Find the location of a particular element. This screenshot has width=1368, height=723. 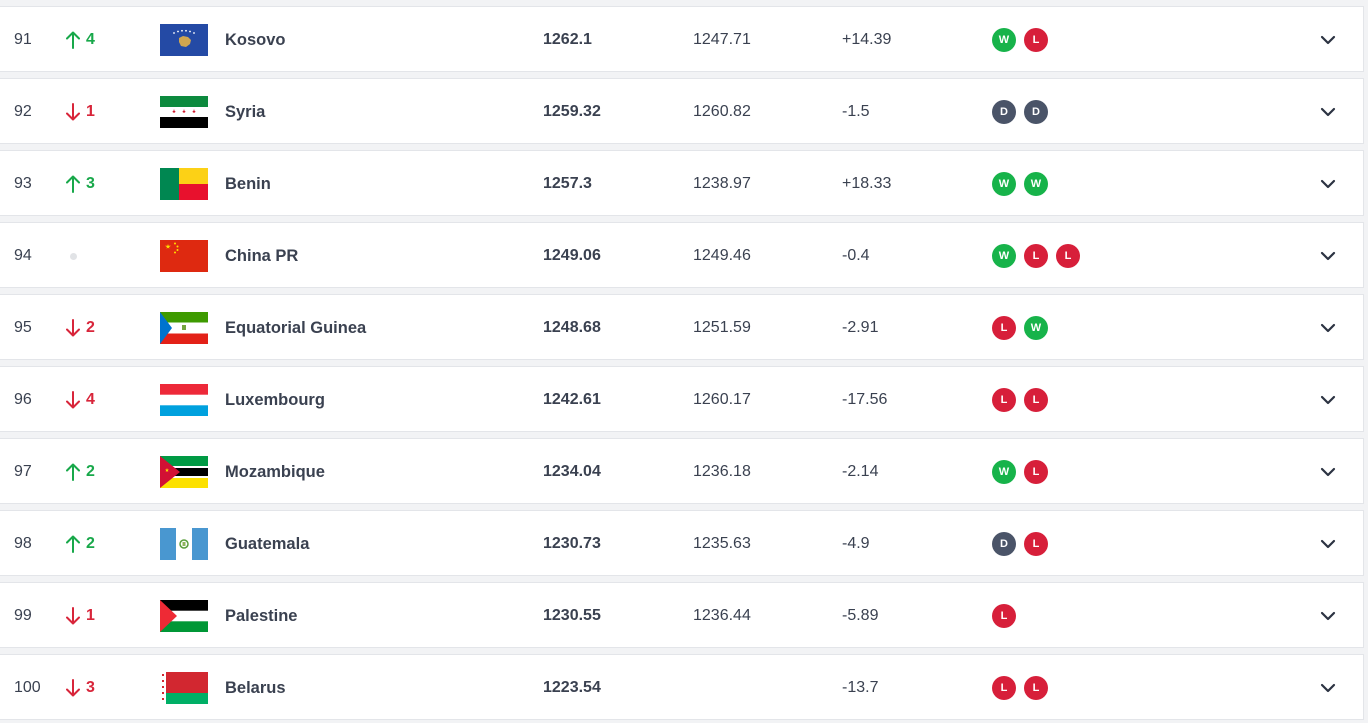

table-row: 97 2 Mozambique 1234.04 1236.18 -2.14 W L is located at coordinates (682, 471).